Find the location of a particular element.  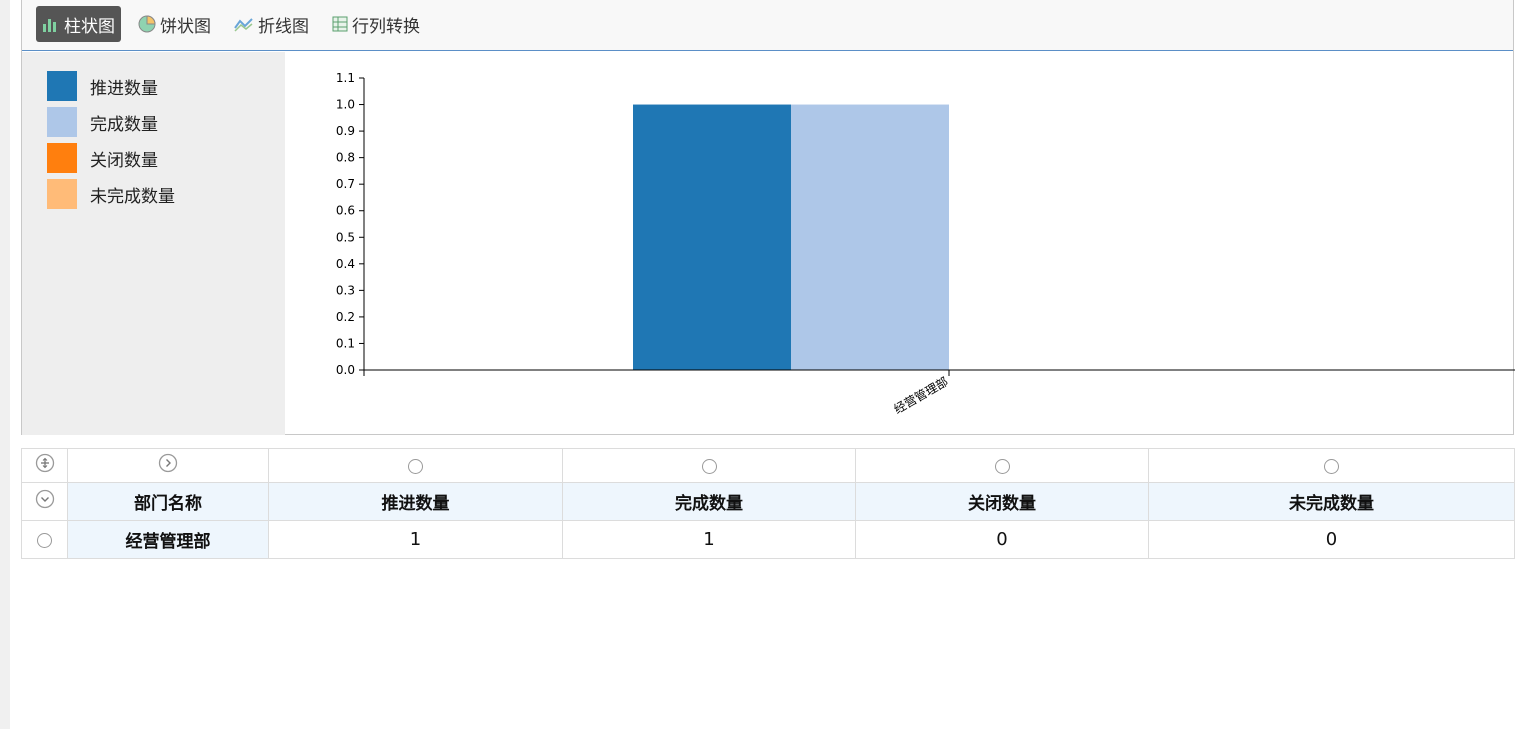

column-header: 未完成数量 is located at coordinates (1331, 501).